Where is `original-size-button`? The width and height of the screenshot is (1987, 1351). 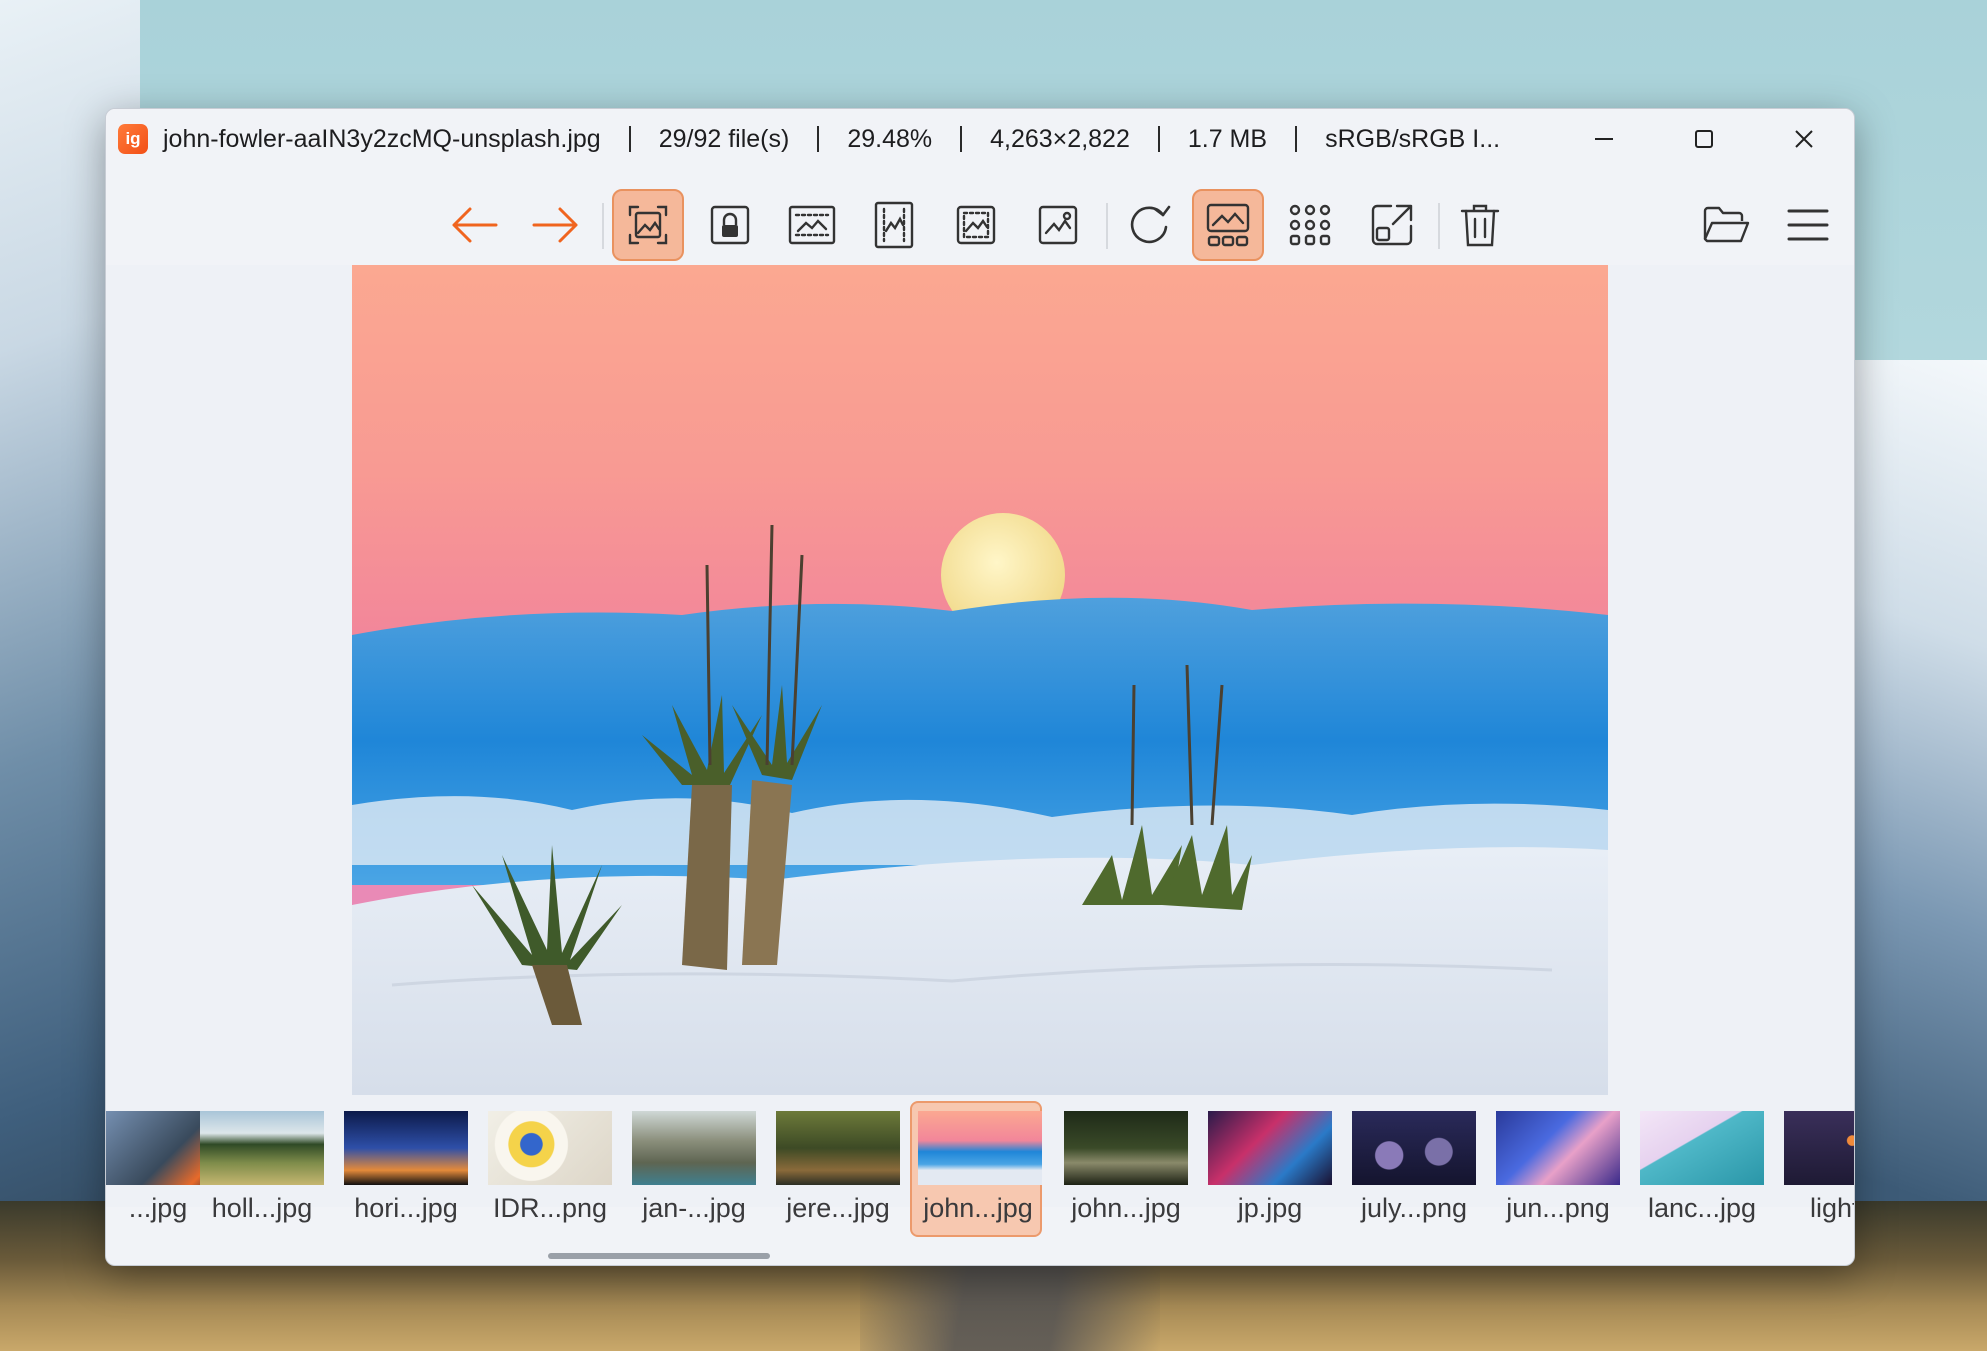
original-size-button is located at coordinates (1058, 225).